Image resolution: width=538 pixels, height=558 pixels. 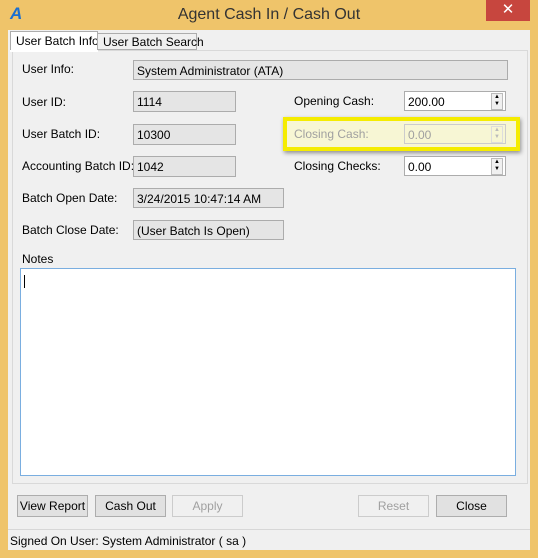 I want to click on closing-checks-label: Closing Checks:, so click(x=337, y=166).